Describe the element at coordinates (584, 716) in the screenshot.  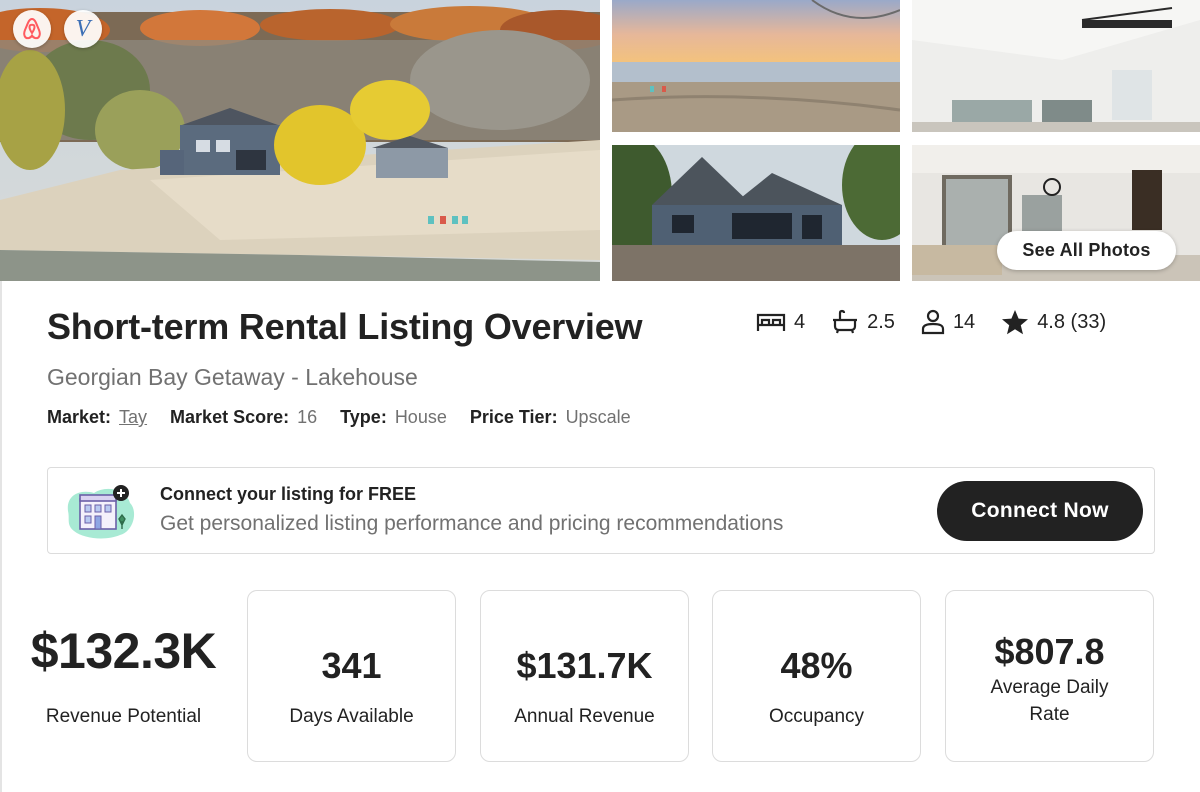
I see `annual-revenue-label: Annual Revenue` at that location.